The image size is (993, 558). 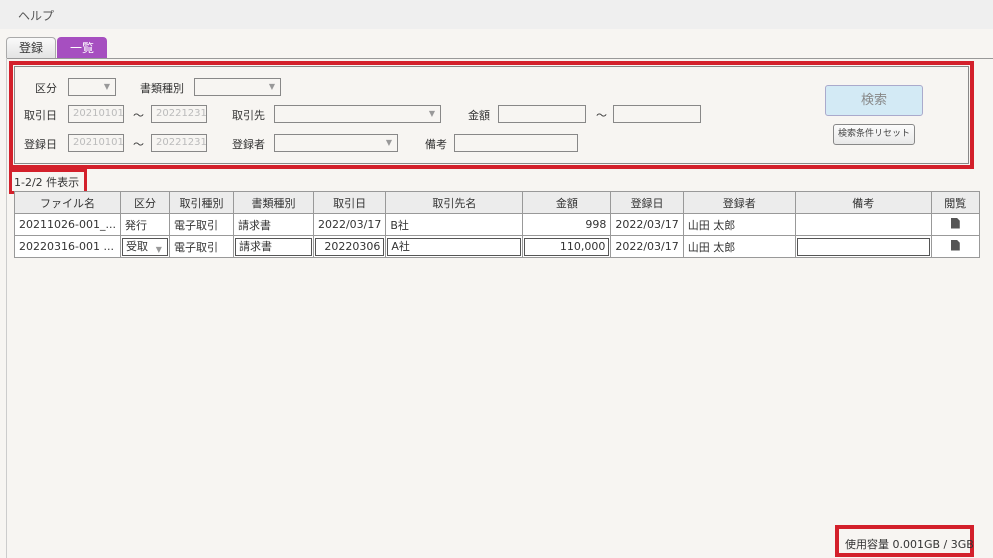 I want to click on col-shorui: 書類種別, so click(x=273, y=202).